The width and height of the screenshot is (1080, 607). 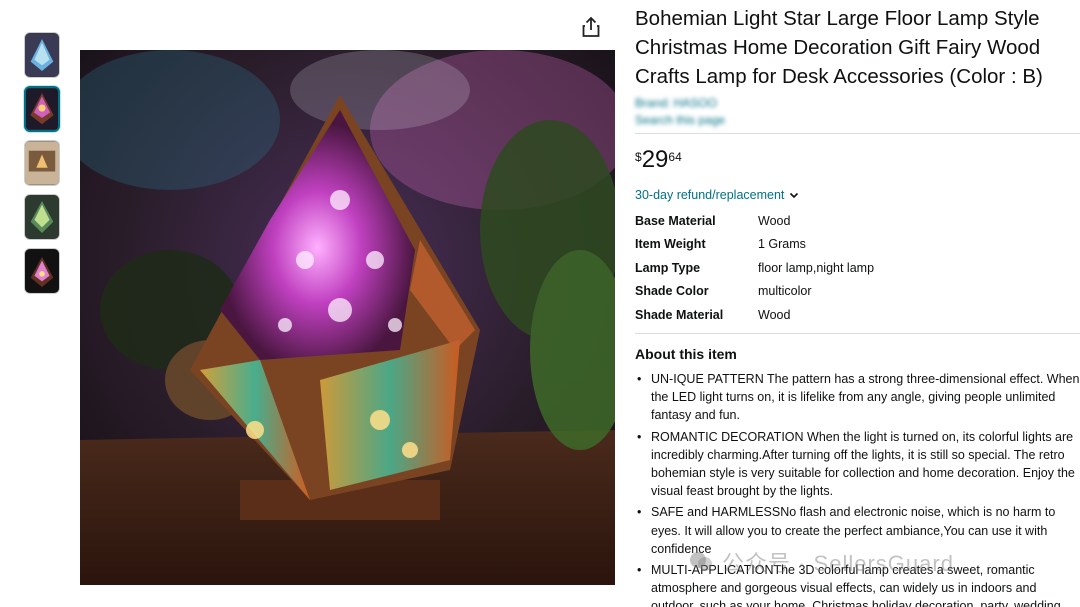 I want to click on spec-row: Item Weight 1 Grams, so click(x=754, y=244).